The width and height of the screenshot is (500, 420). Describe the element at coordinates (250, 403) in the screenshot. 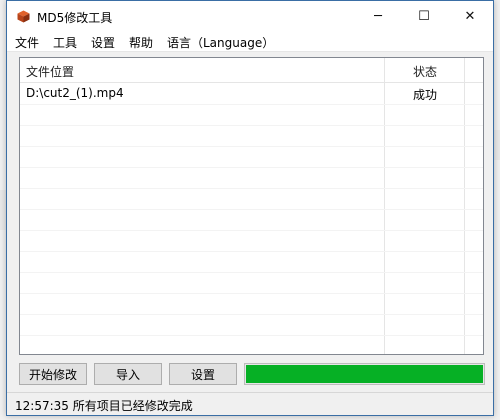

I see `status-bar: 12:57:35 所有项目已经修改完成` at that location.